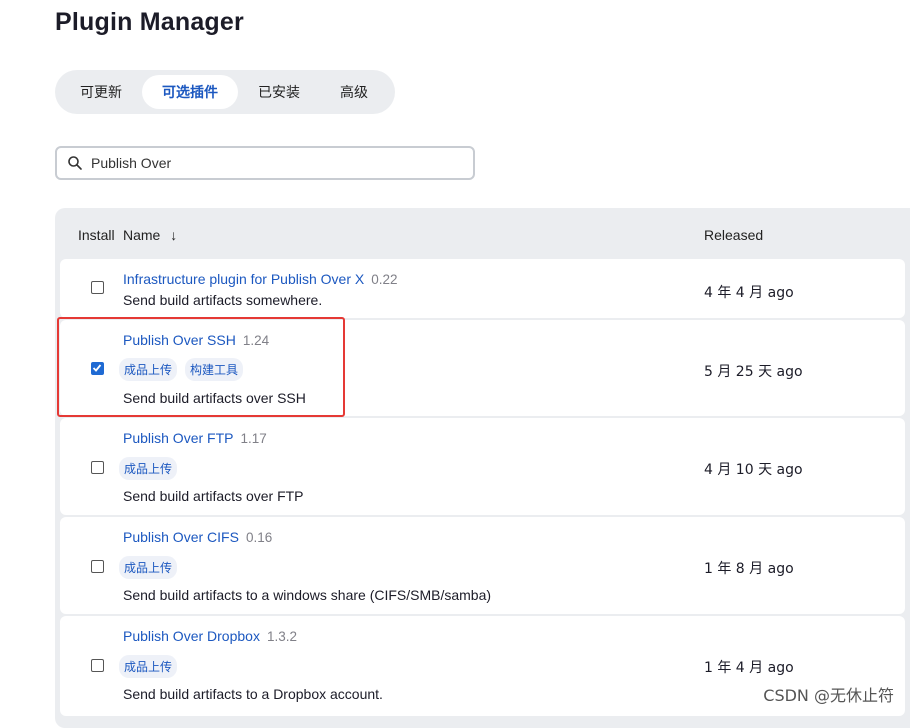  Describe the element at coordinates (733, 235) in the screenshot. I see `header-released: Released` at that location.